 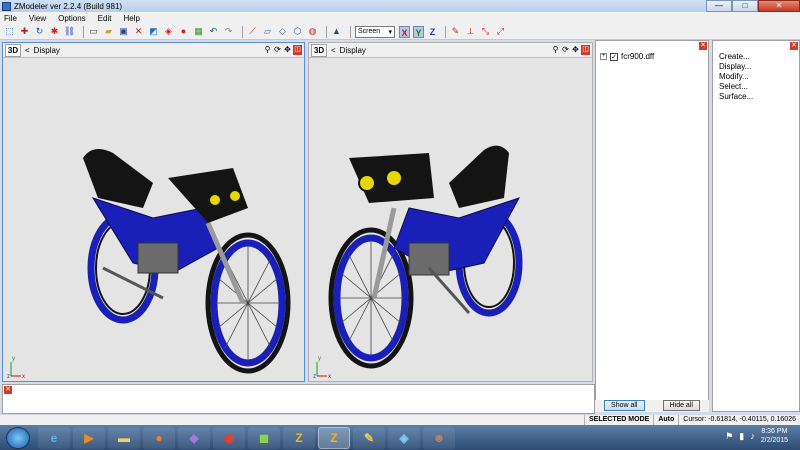 What do you see at coordinates (13, 18) in the screenshot?
I see `menu-file: File` at bounding box center [13, 18].